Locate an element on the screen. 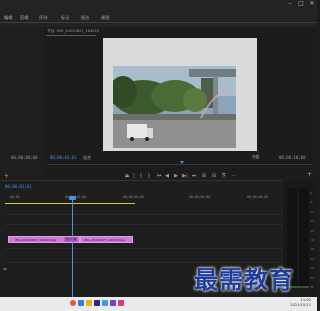  timeline-clip-2: IMG_20220827_164532.jpg is located at coordinates (106, 239).